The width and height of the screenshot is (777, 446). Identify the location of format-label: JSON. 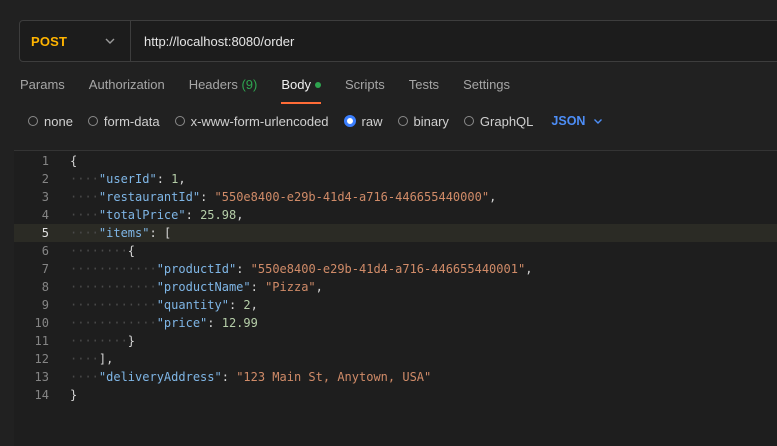
(568, 121).